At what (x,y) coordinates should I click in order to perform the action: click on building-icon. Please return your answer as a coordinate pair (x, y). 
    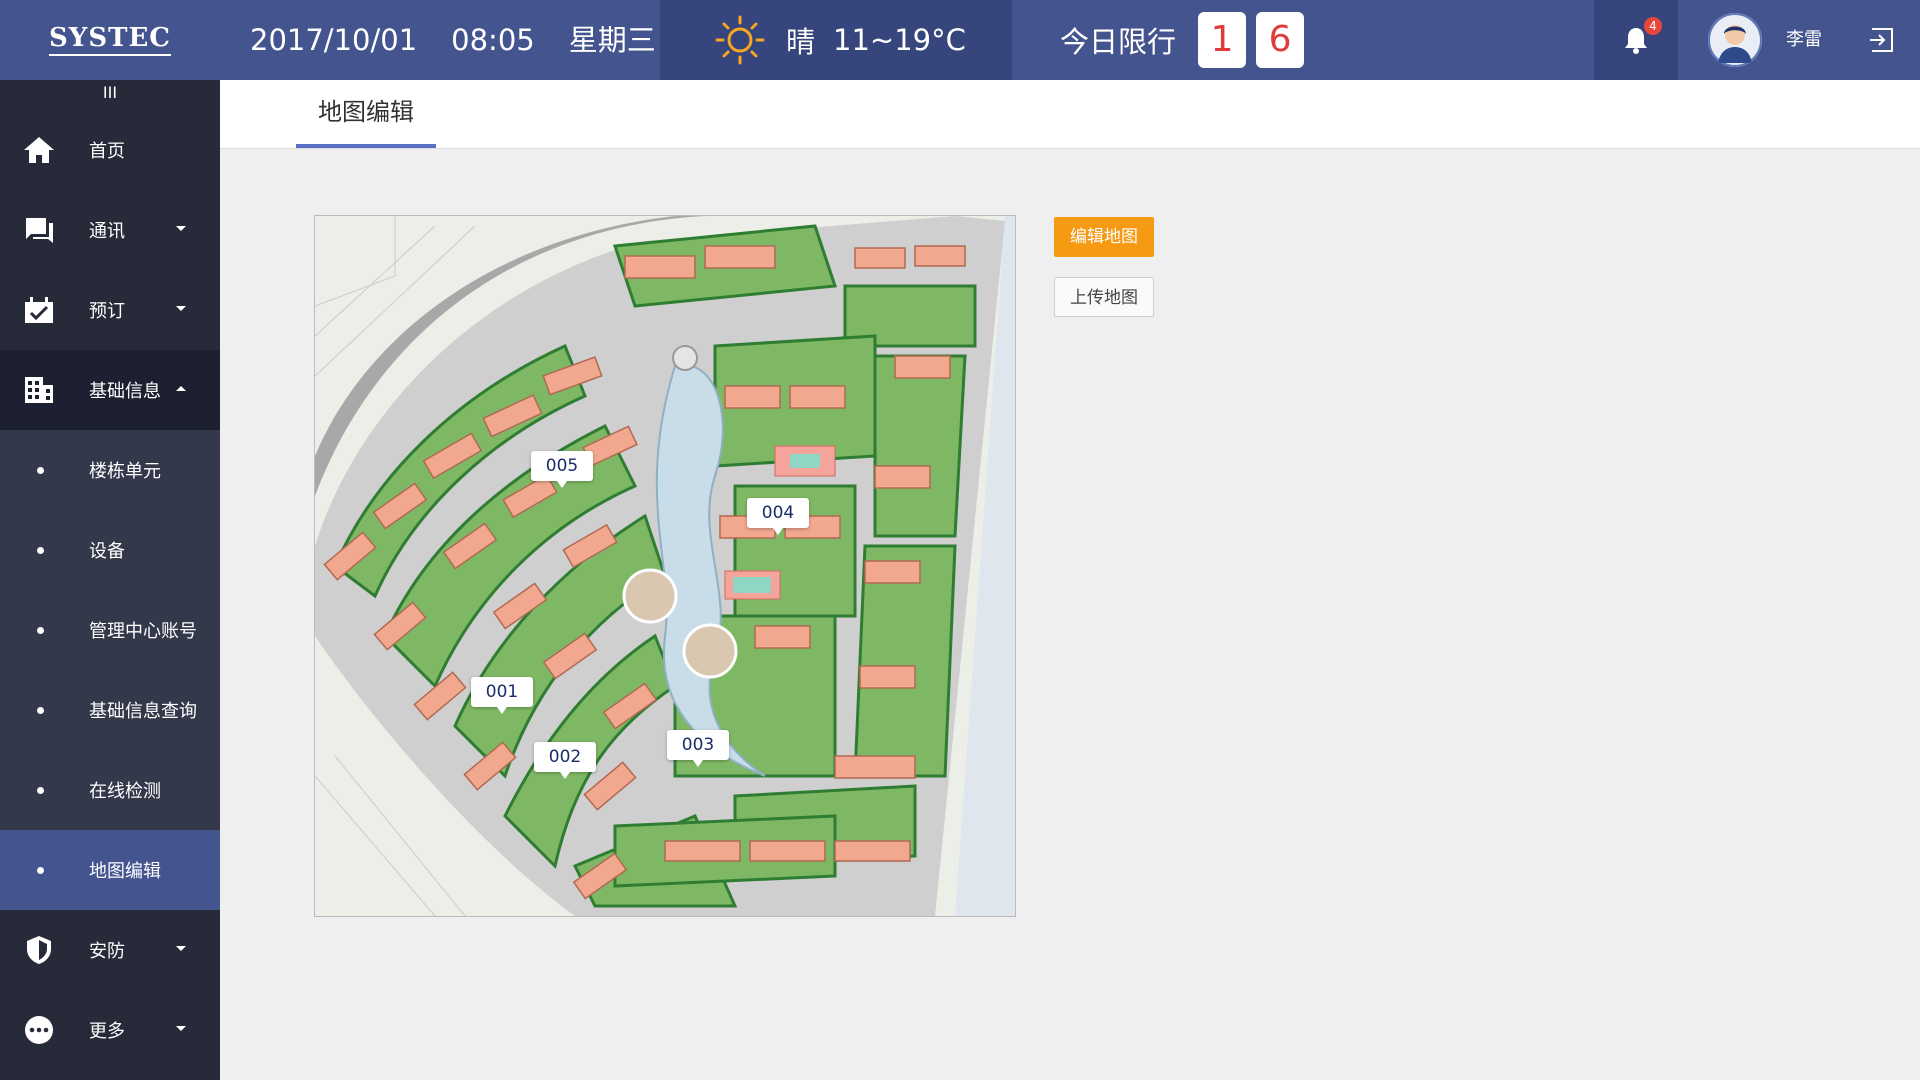
    Looking at the image, I should click on (39, 390).